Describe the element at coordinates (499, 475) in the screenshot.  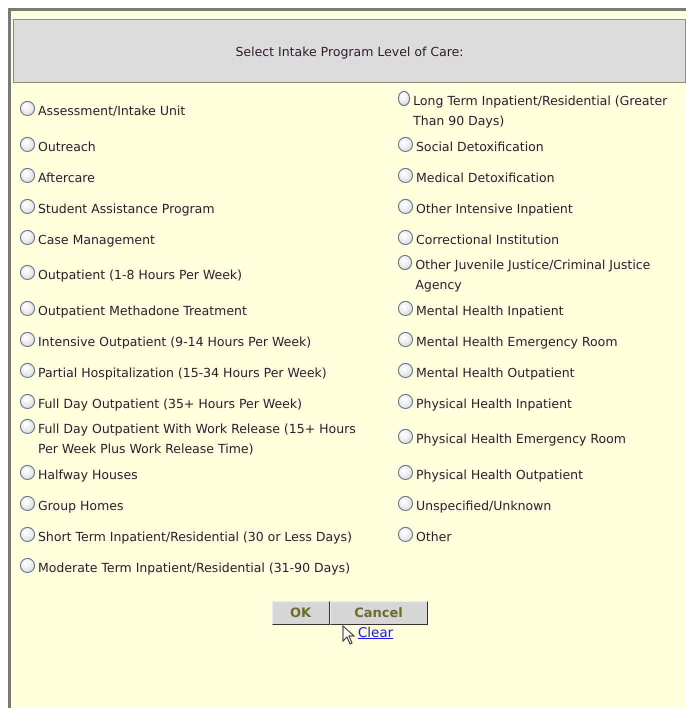
I see `option-label: Physical Health Outpatient` at that location.